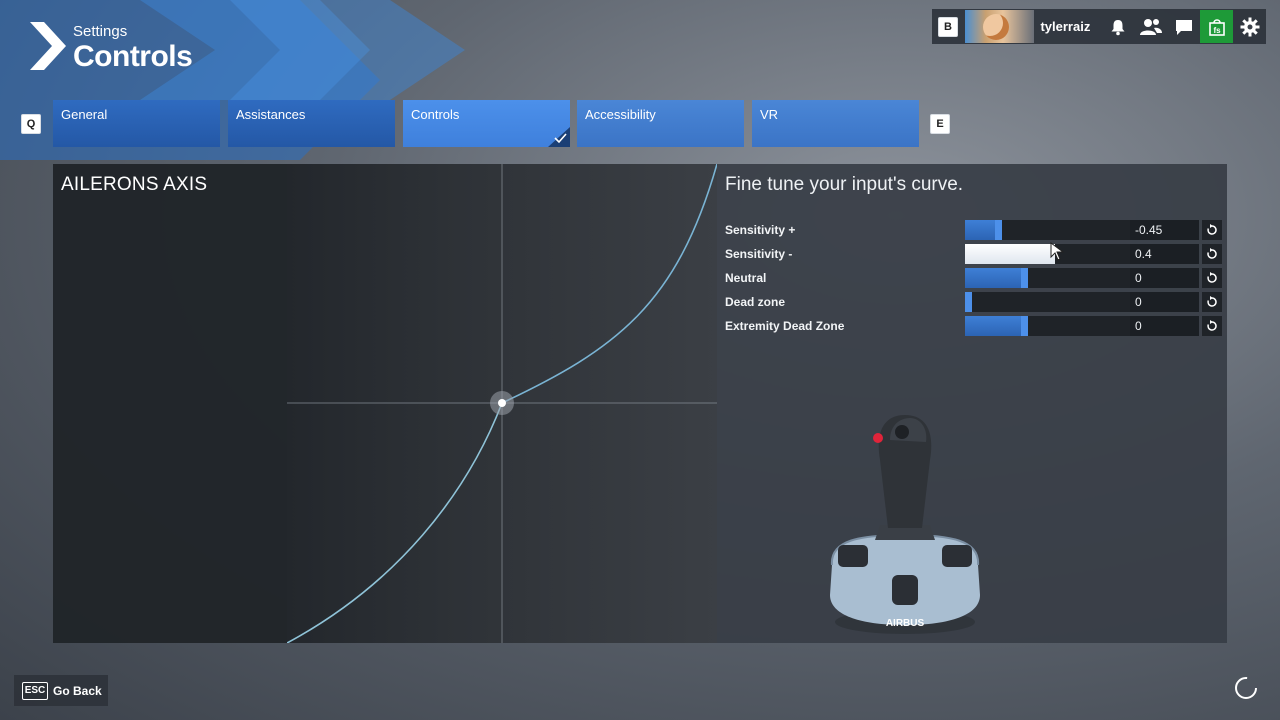 The height and width of the screenshot is (720, 1280). What do you see at coordinates (48, 46) in the screenshot?
I see `settings-chevron-icon` at bounding box center [48, 46].